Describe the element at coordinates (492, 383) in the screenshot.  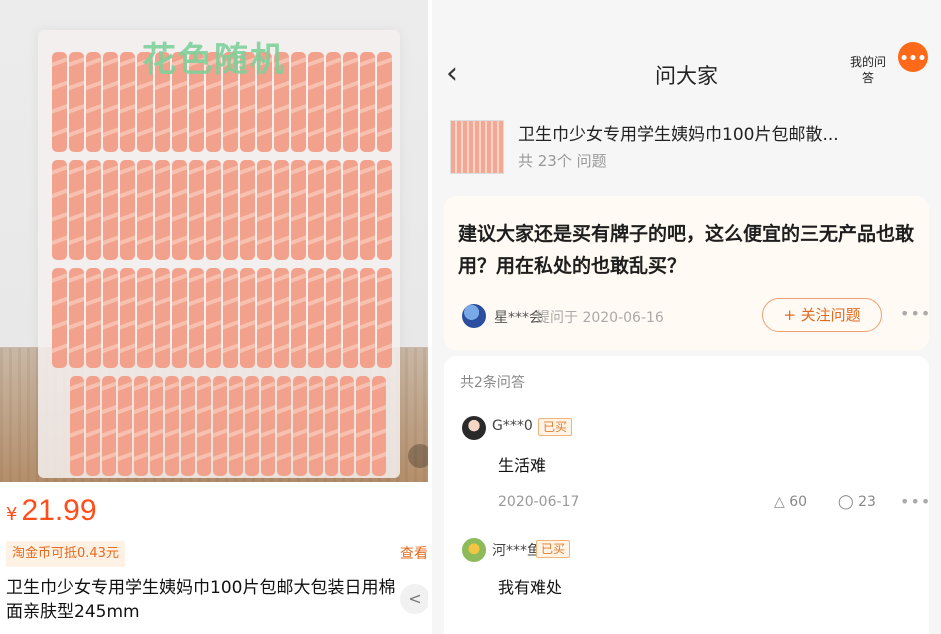
I see `answers-total: 共2条问答` at that location.